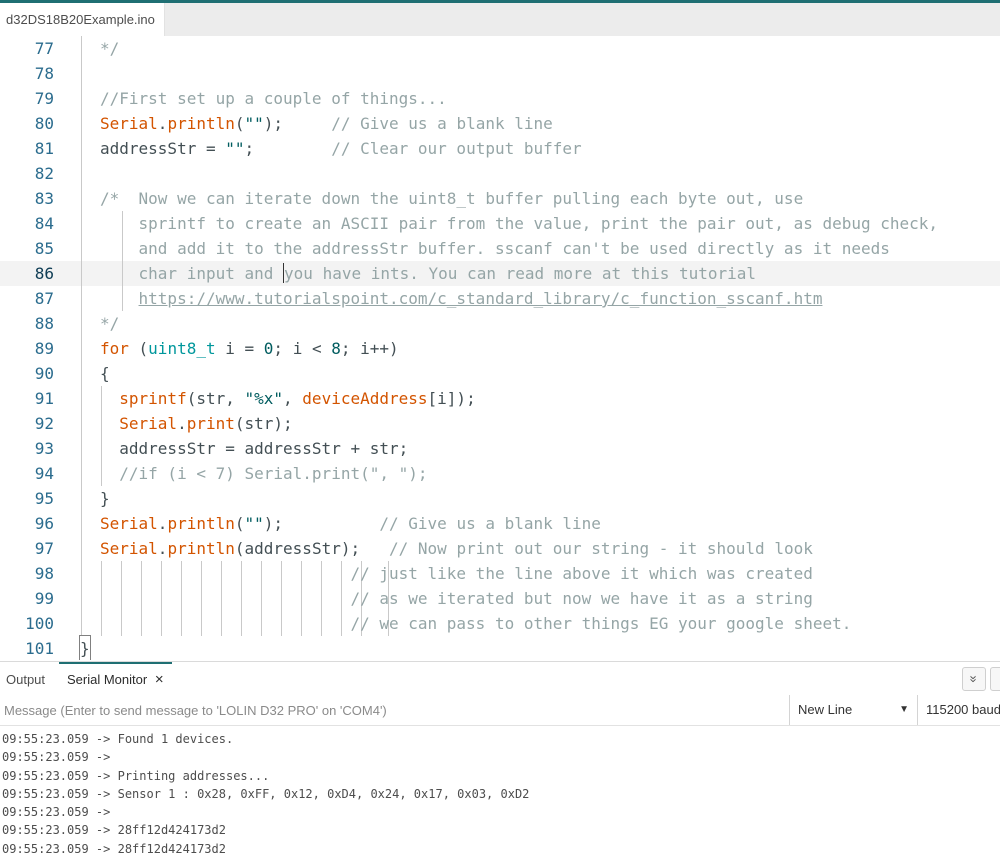 The image size is (1000, 859). I want to click on code-comment: // Give us a blank line, so click(442, 523).